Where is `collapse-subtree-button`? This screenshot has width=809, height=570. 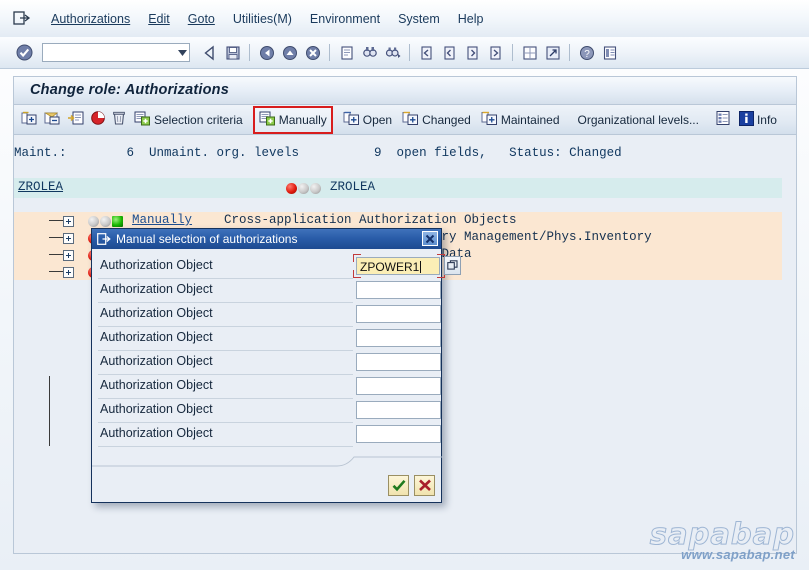
collapse-subtree-button is located at coordinates (52, 120).